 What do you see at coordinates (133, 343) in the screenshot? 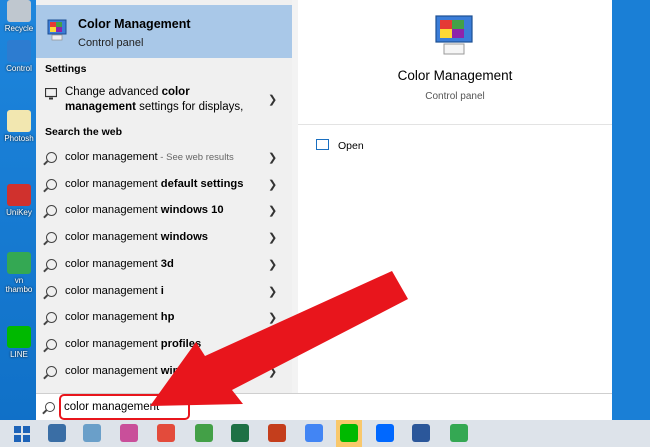
I see `web-result-label: color management profiles` at bounding box center [133, 343].